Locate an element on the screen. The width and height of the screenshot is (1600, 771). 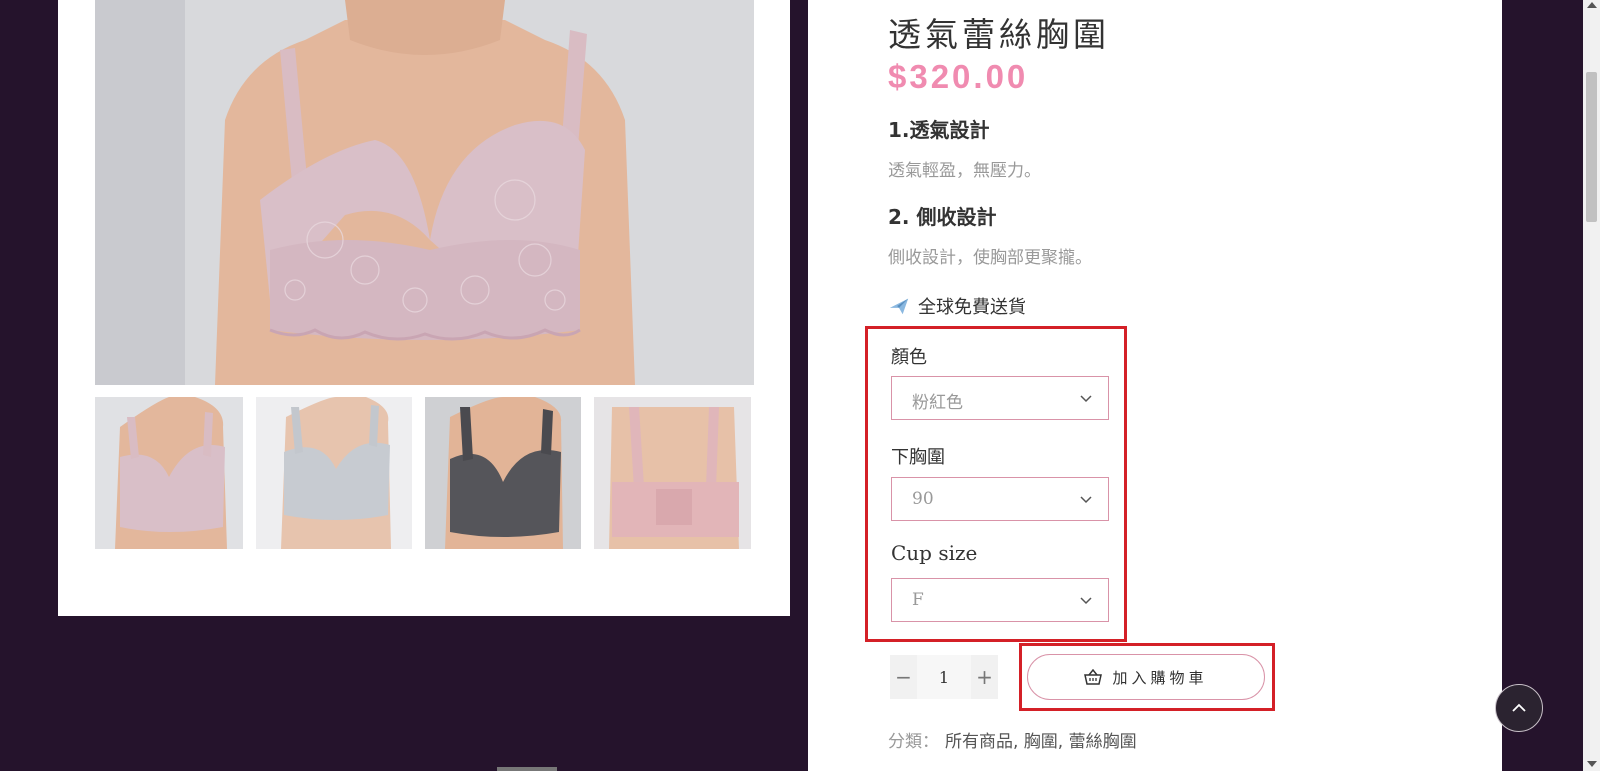
shipping-note: 全球免費送貨 is located at coordinates (957, 306).